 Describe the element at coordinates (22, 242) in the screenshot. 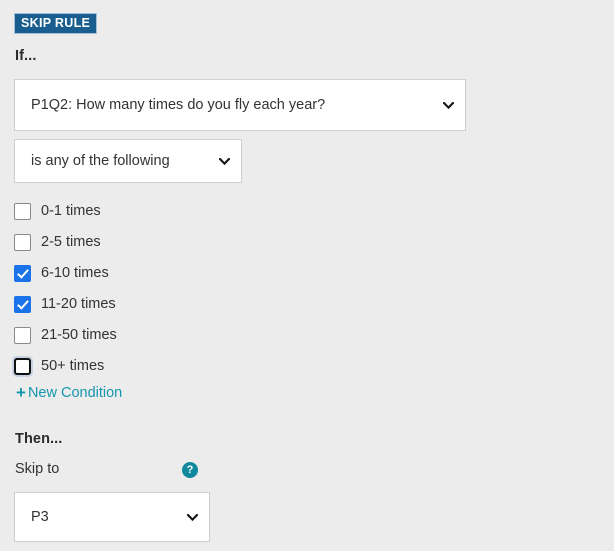

I see `choice-checkbox-2-5-times` at that location.